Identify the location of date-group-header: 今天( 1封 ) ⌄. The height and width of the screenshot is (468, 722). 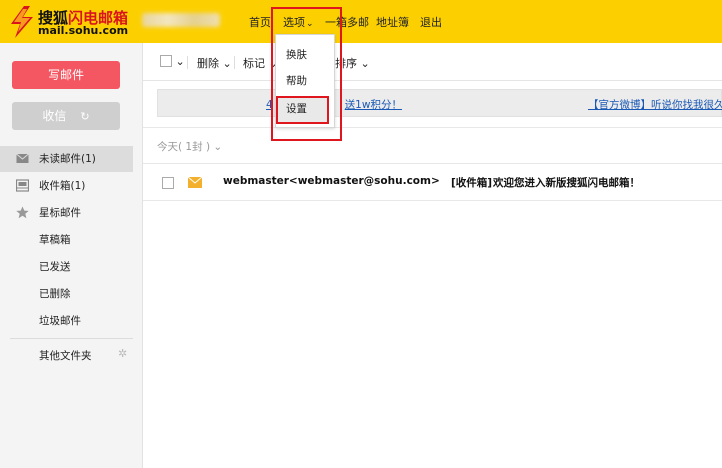
(189, 146).